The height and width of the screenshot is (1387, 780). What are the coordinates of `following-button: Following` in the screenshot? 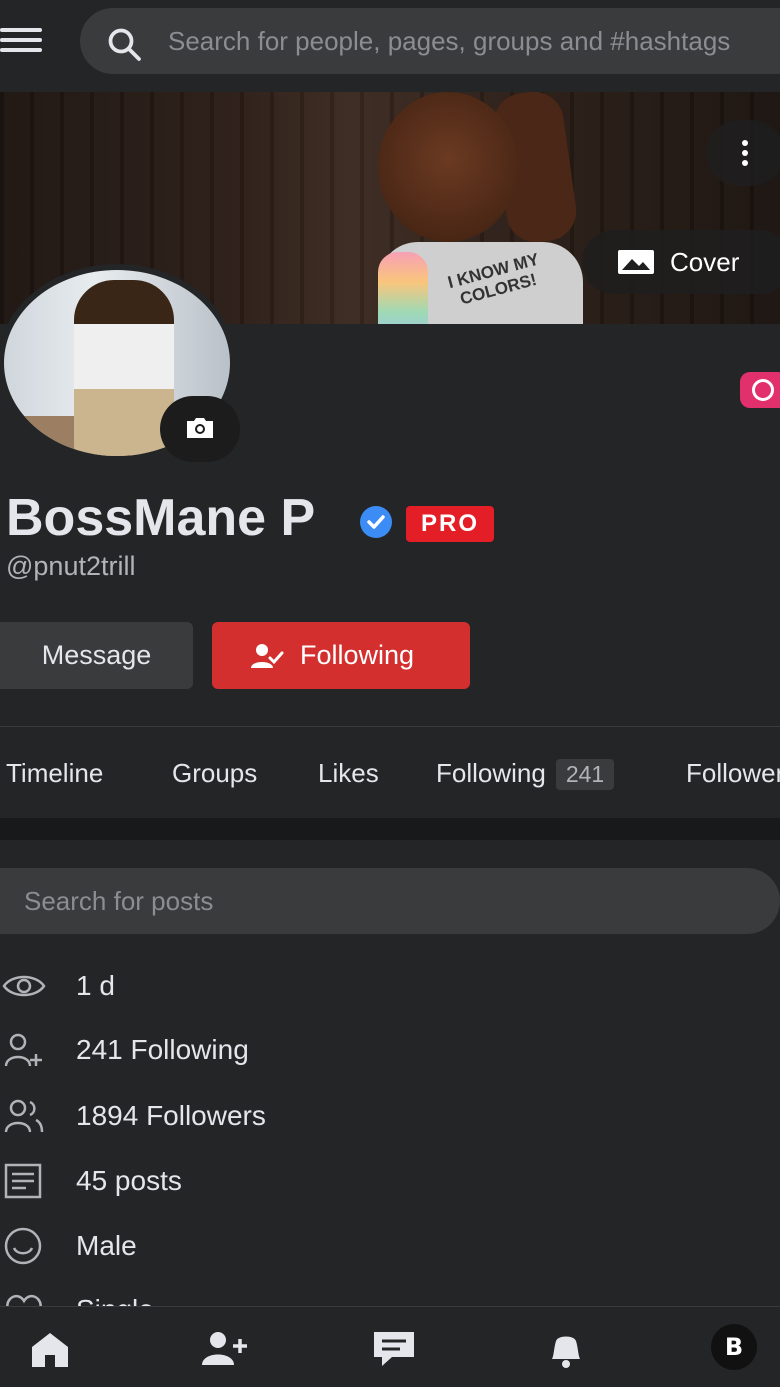 It's located at (341, 655).